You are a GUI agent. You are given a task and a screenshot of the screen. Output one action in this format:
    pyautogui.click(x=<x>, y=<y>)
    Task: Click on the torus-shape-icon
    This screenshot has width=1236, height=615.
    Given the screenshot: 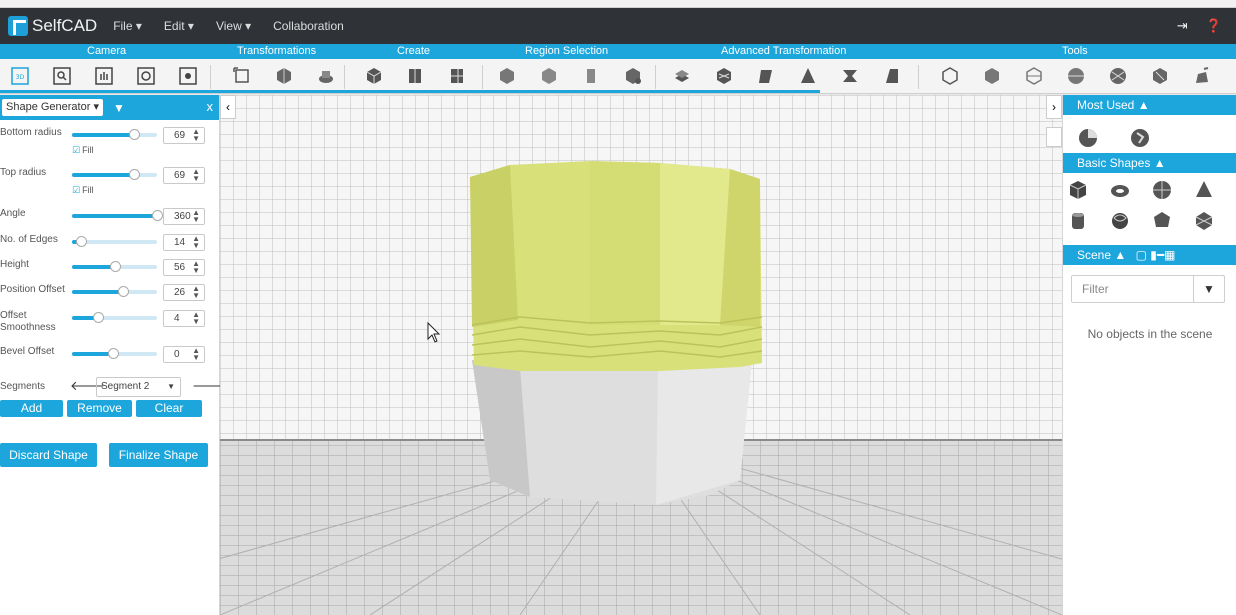 What is the action you would take?
    pyautogui.click(x=1140, y=138)
    